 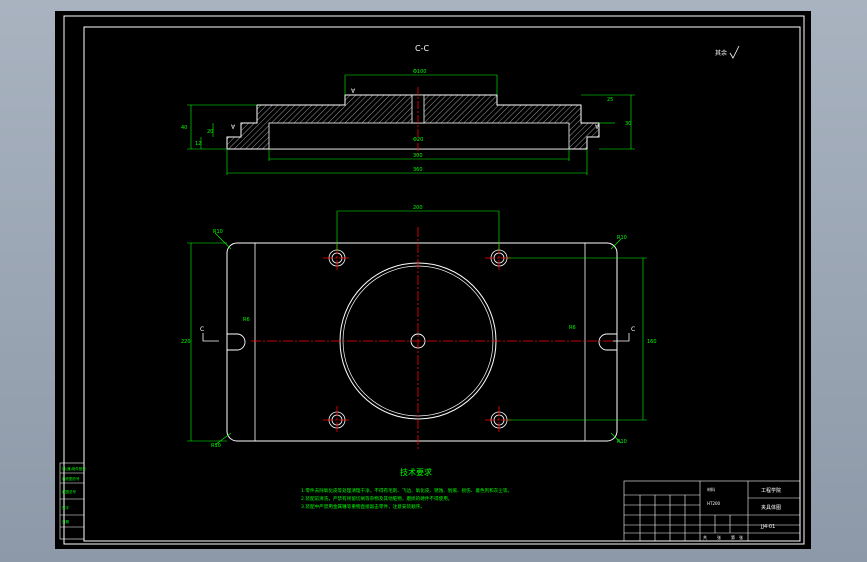 What do you see at coordinates (184, 128) in the screenshot?
I see `dim-h1: 40` at bounding box center [184, 128].